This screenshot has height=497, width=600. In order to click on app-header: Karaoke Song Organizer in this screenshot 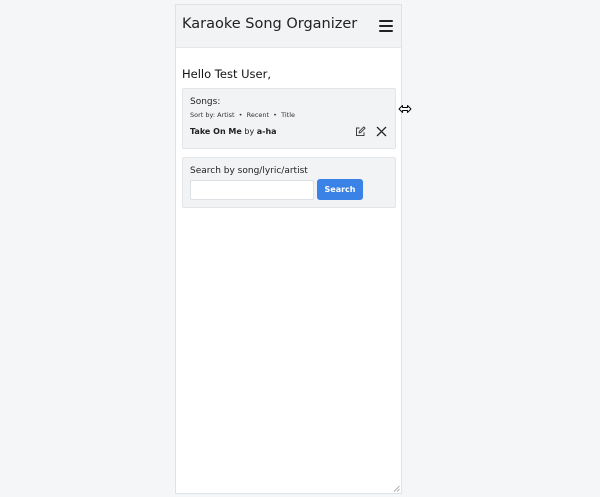, I will do `click(288, 26)`.